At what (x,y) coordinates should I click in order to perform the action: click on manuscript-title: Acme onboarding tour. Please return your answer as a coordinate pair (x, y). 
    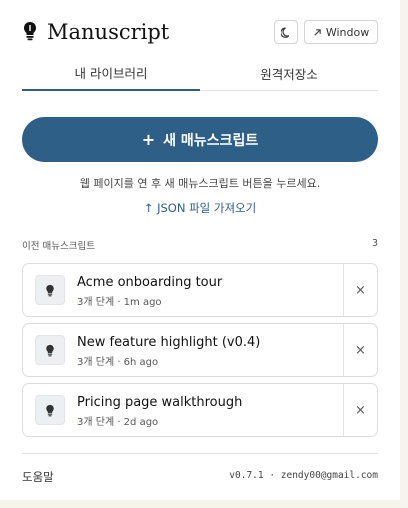
    Looking at the image, I should click on (150, 282).